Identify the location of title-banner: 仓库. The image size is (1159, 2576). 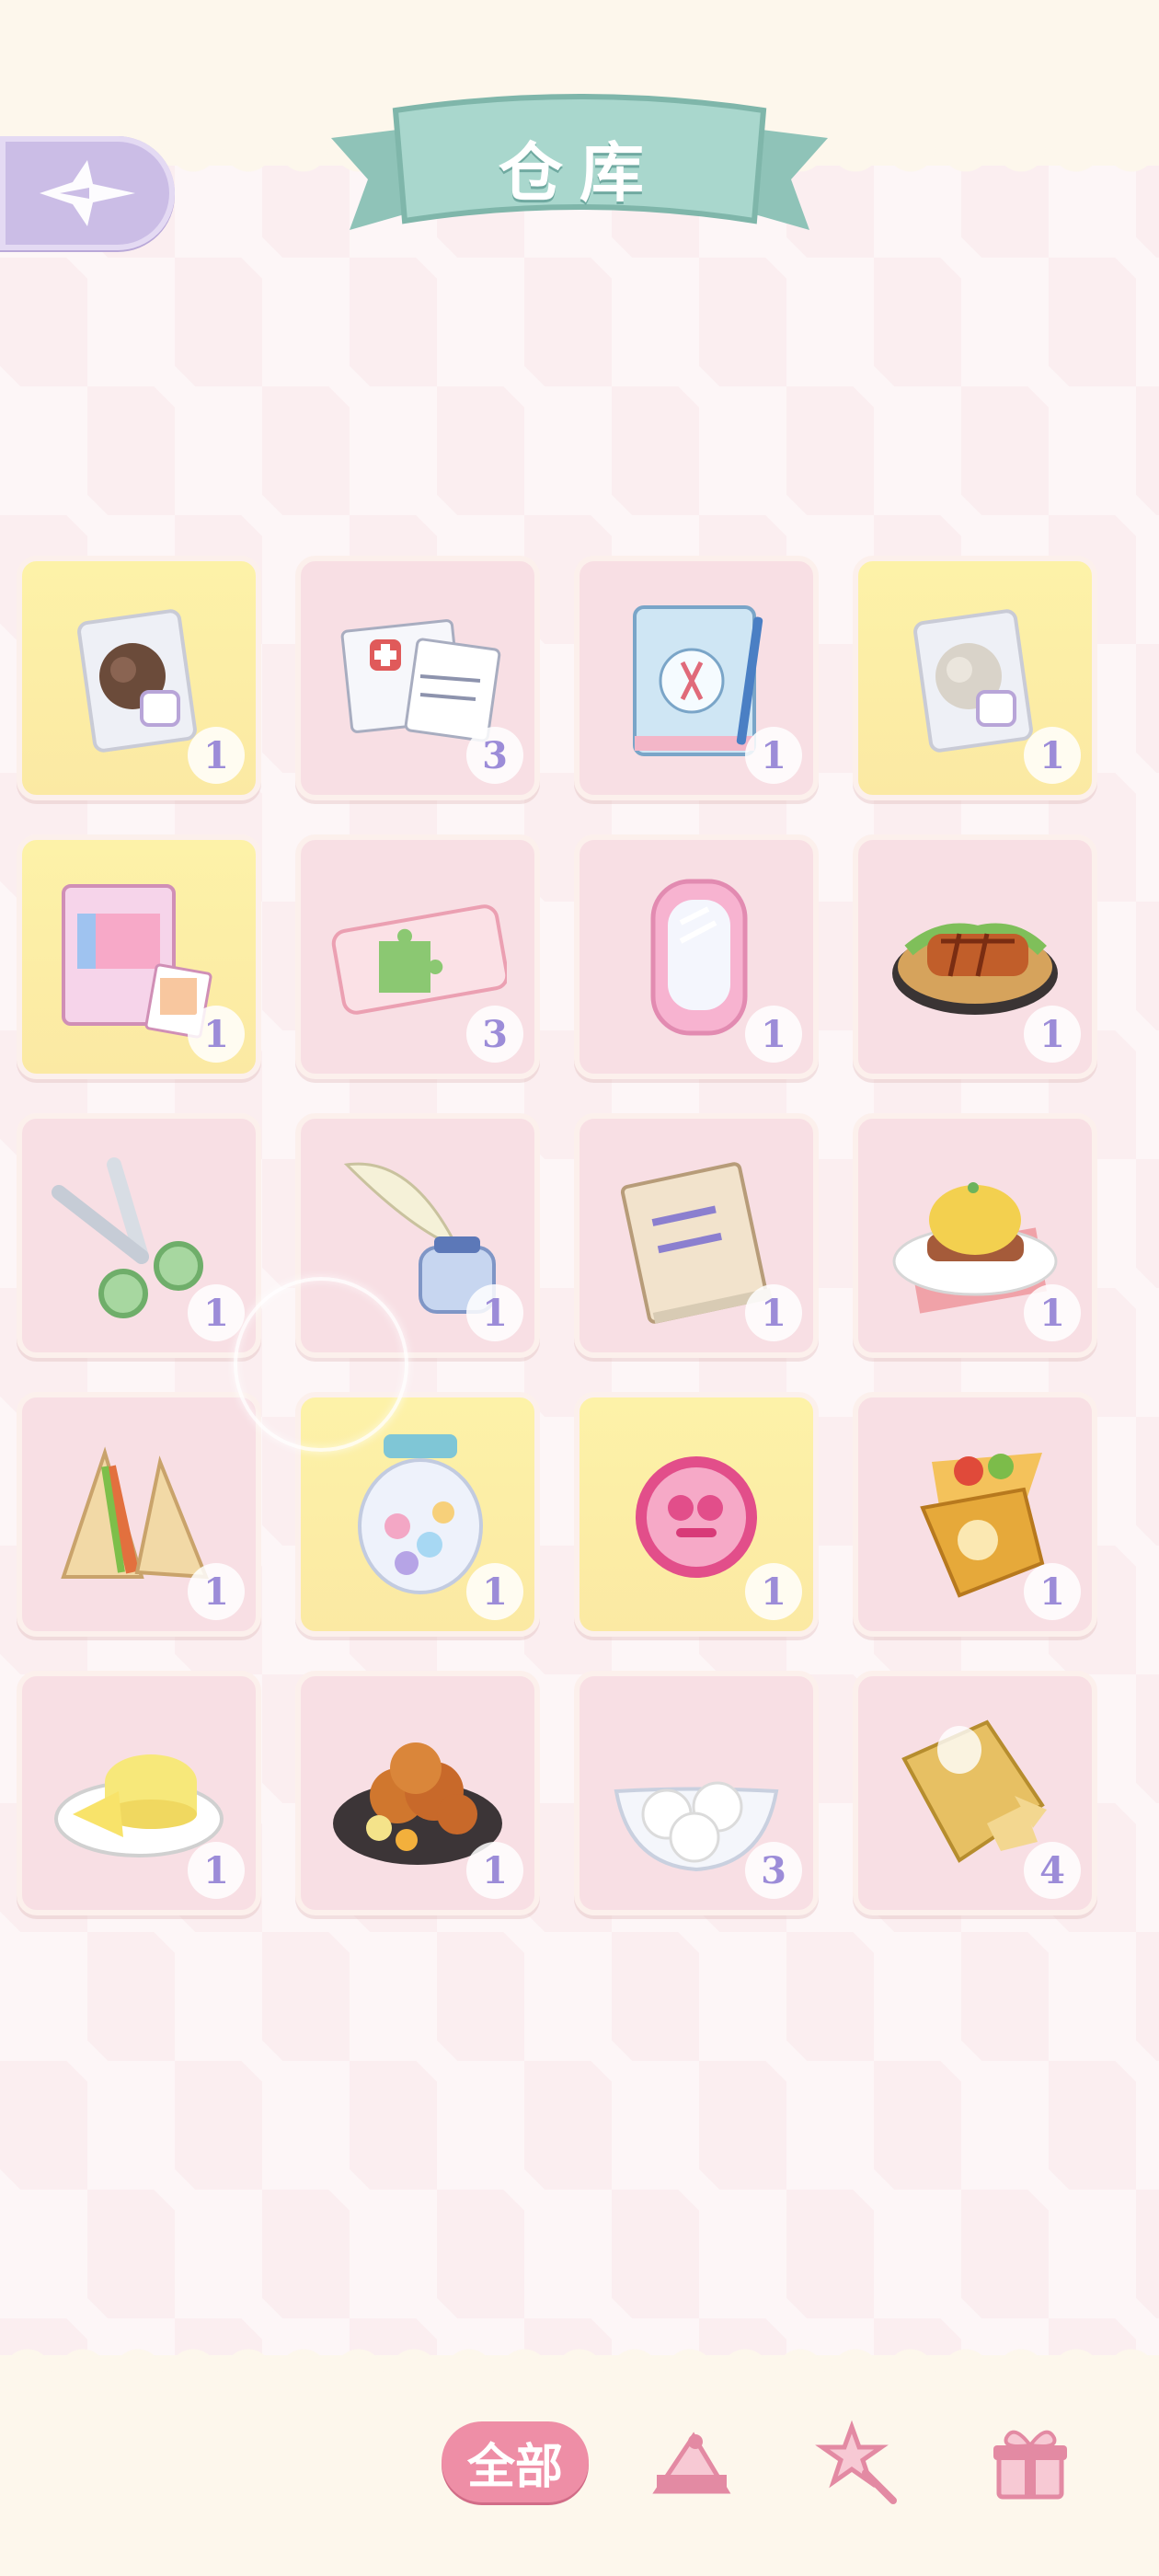
(579, 170).